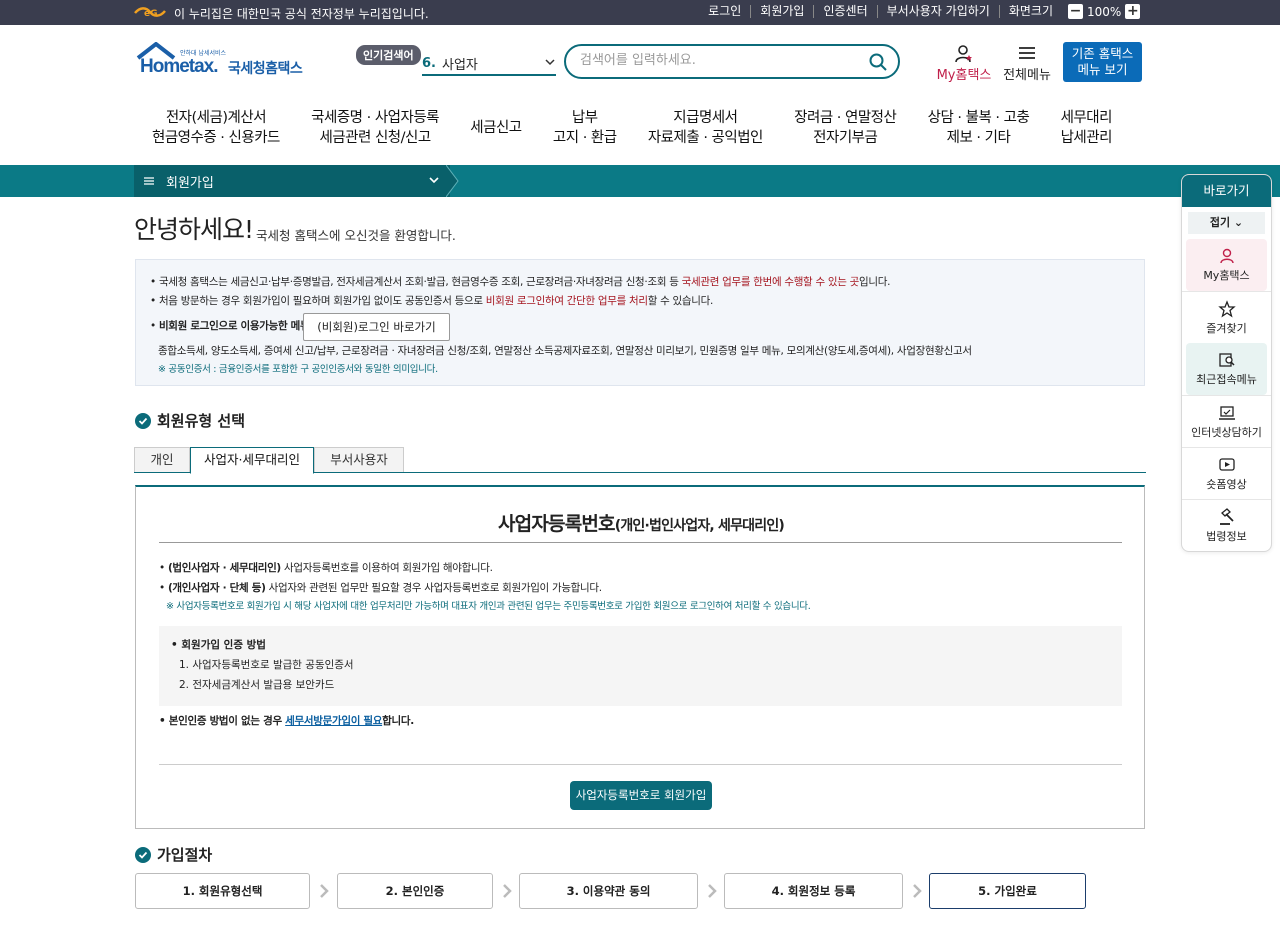 Image resolution: width=1280 pixels, height=946 pixels. I want to click on step-2: 2. 본인인증, so click(415, 891).